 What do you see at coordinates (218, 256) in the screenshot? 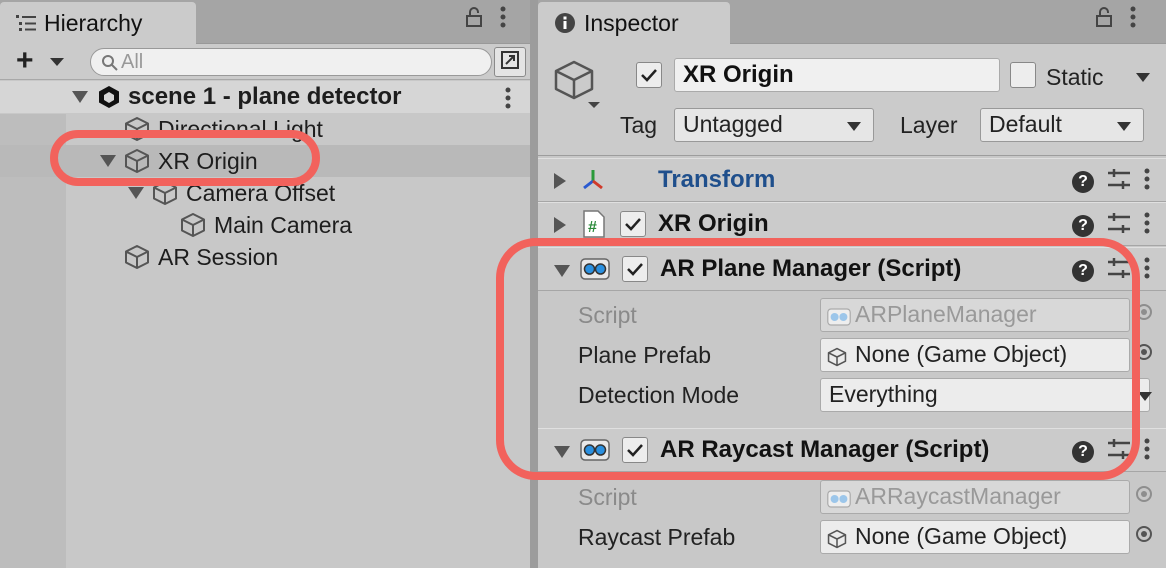
I see `tree-item-label: AR Session` at bounding box center [218, 256].